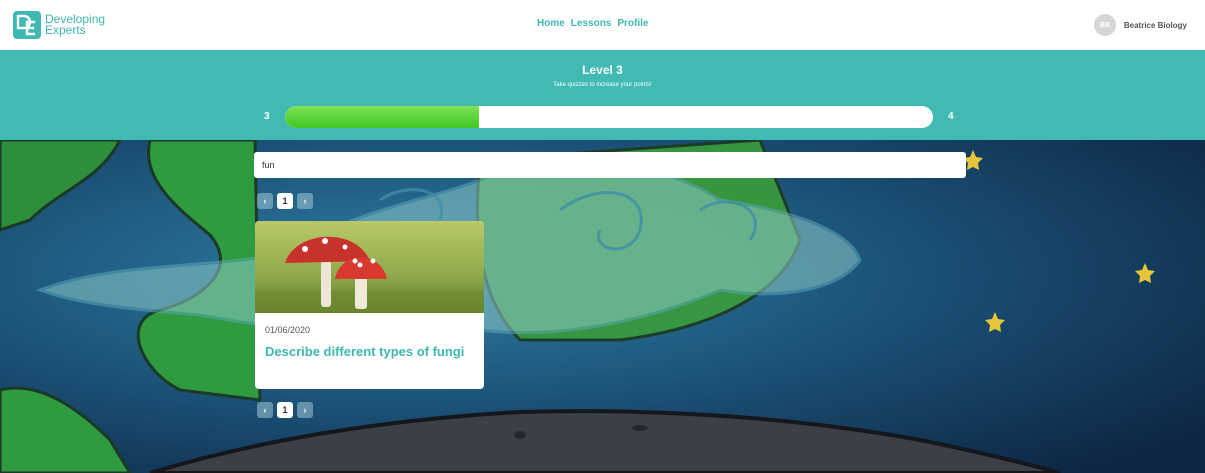  I want to click on nav-profile-link: Profile, so click(632, 23).